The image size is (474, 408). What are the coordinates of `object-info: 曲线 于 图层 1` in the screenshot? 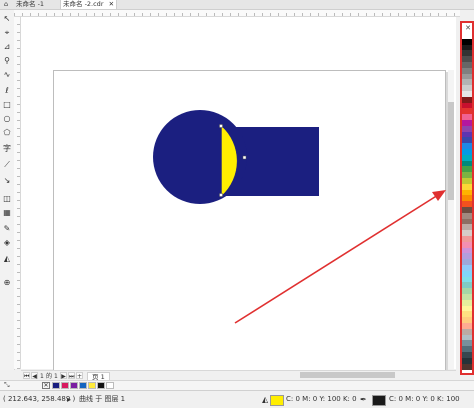 It's located at (102, 399).